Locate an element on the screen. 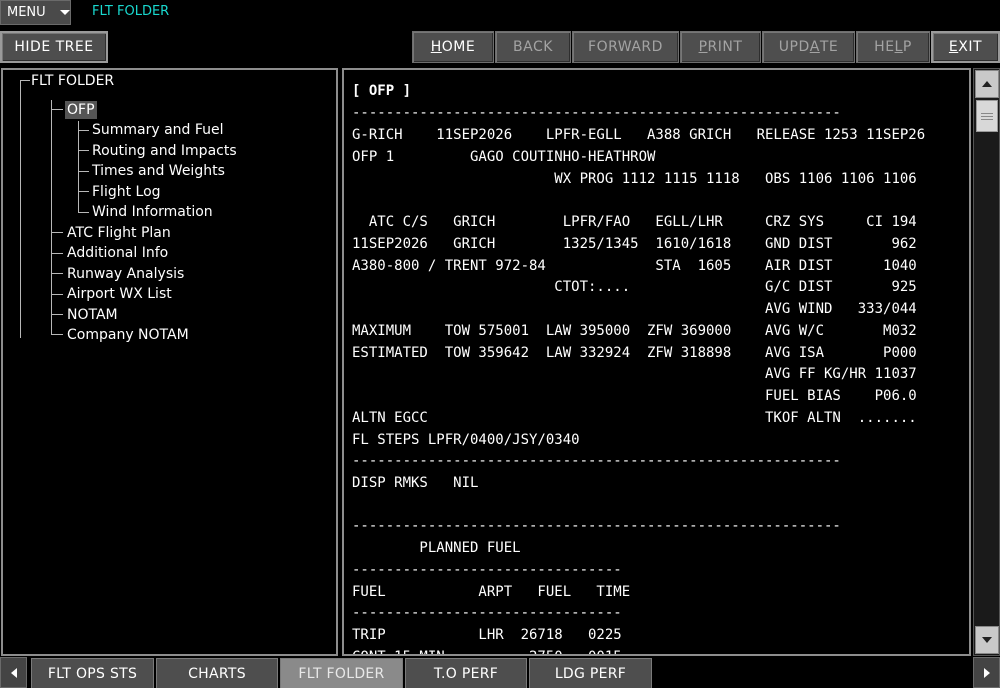 This screenshot has height=688, width=1000. help-label-mnemonic: L is located at coordinates (898, 47).